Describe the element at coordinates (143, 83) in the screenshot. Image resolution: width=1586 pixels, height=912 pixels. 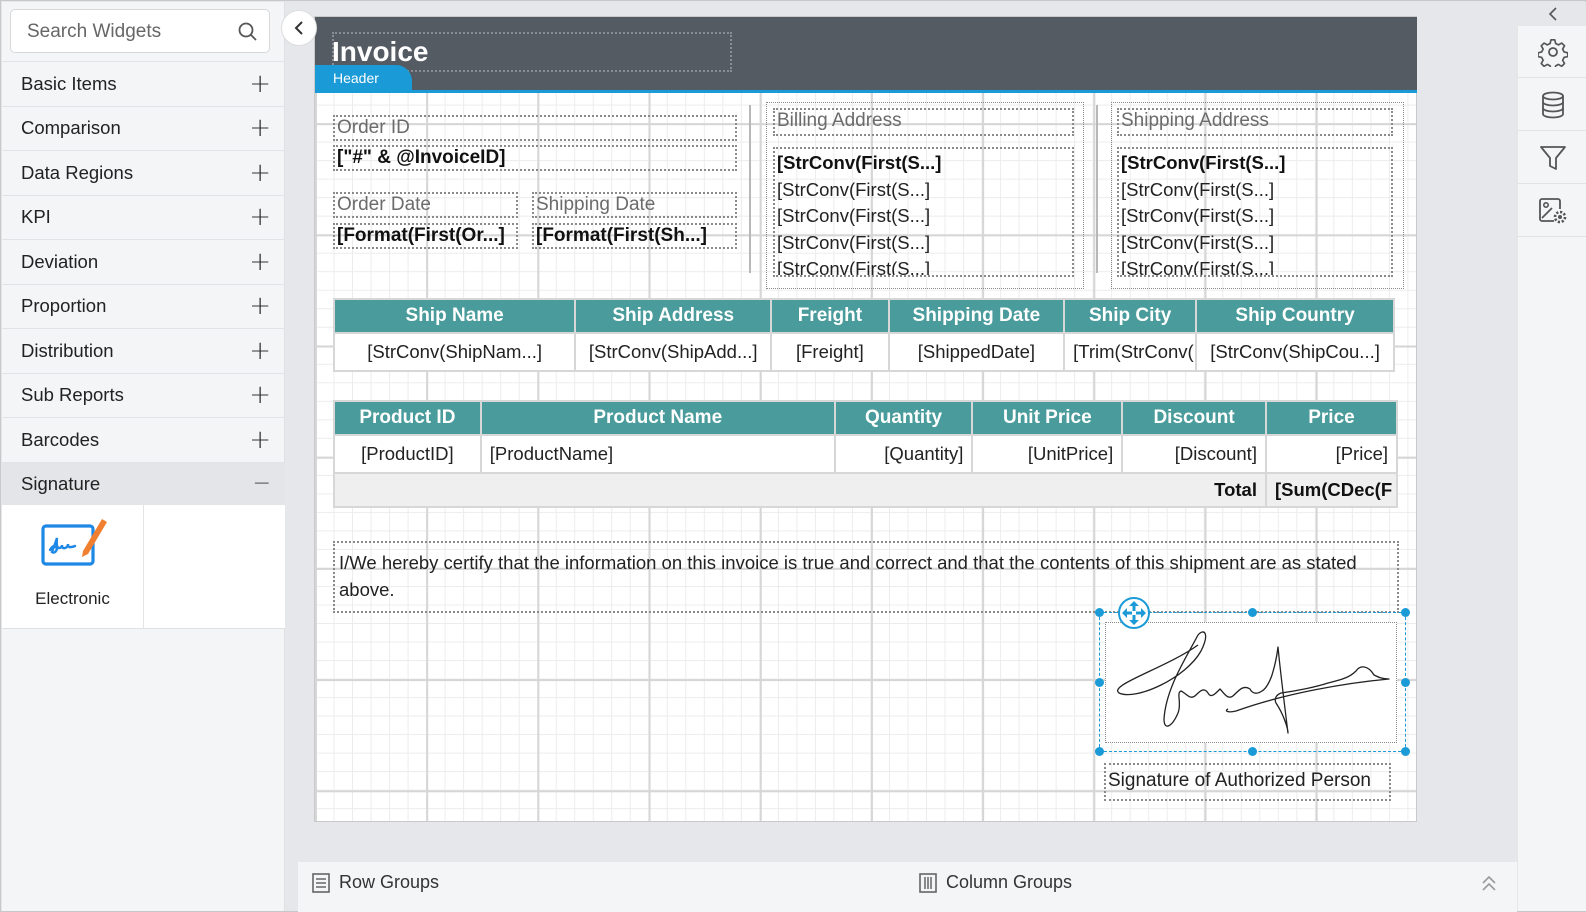
I see `category-basic-items: Basic Items +` at that location.